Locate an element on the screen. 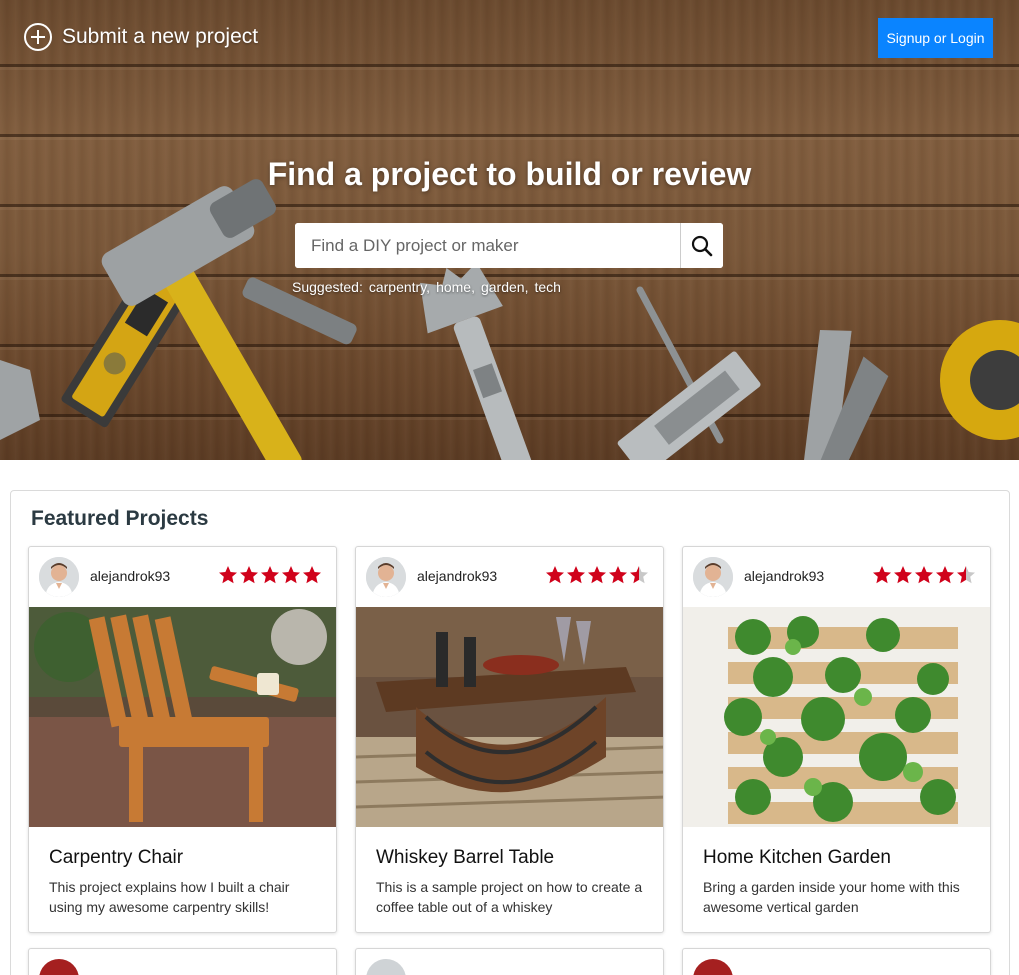 The height and width of the screenshot is (975, 1019). suggested-label: Suggested: is located at coordinates (327, 287).